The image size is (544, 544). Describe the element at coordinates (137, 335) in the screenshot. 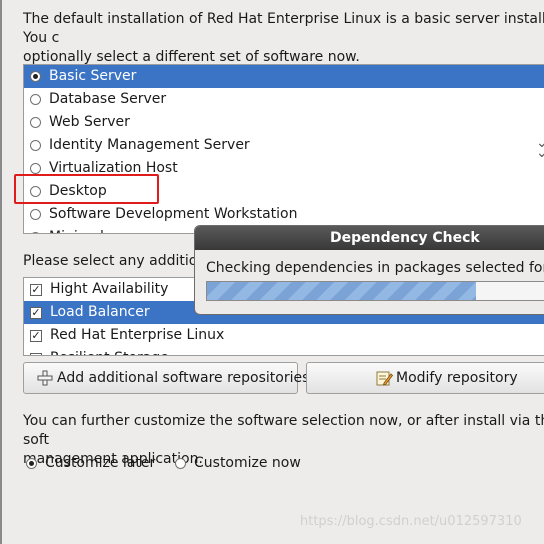

I see `addon-label: Red Hat Enterprise Linux` at that location.